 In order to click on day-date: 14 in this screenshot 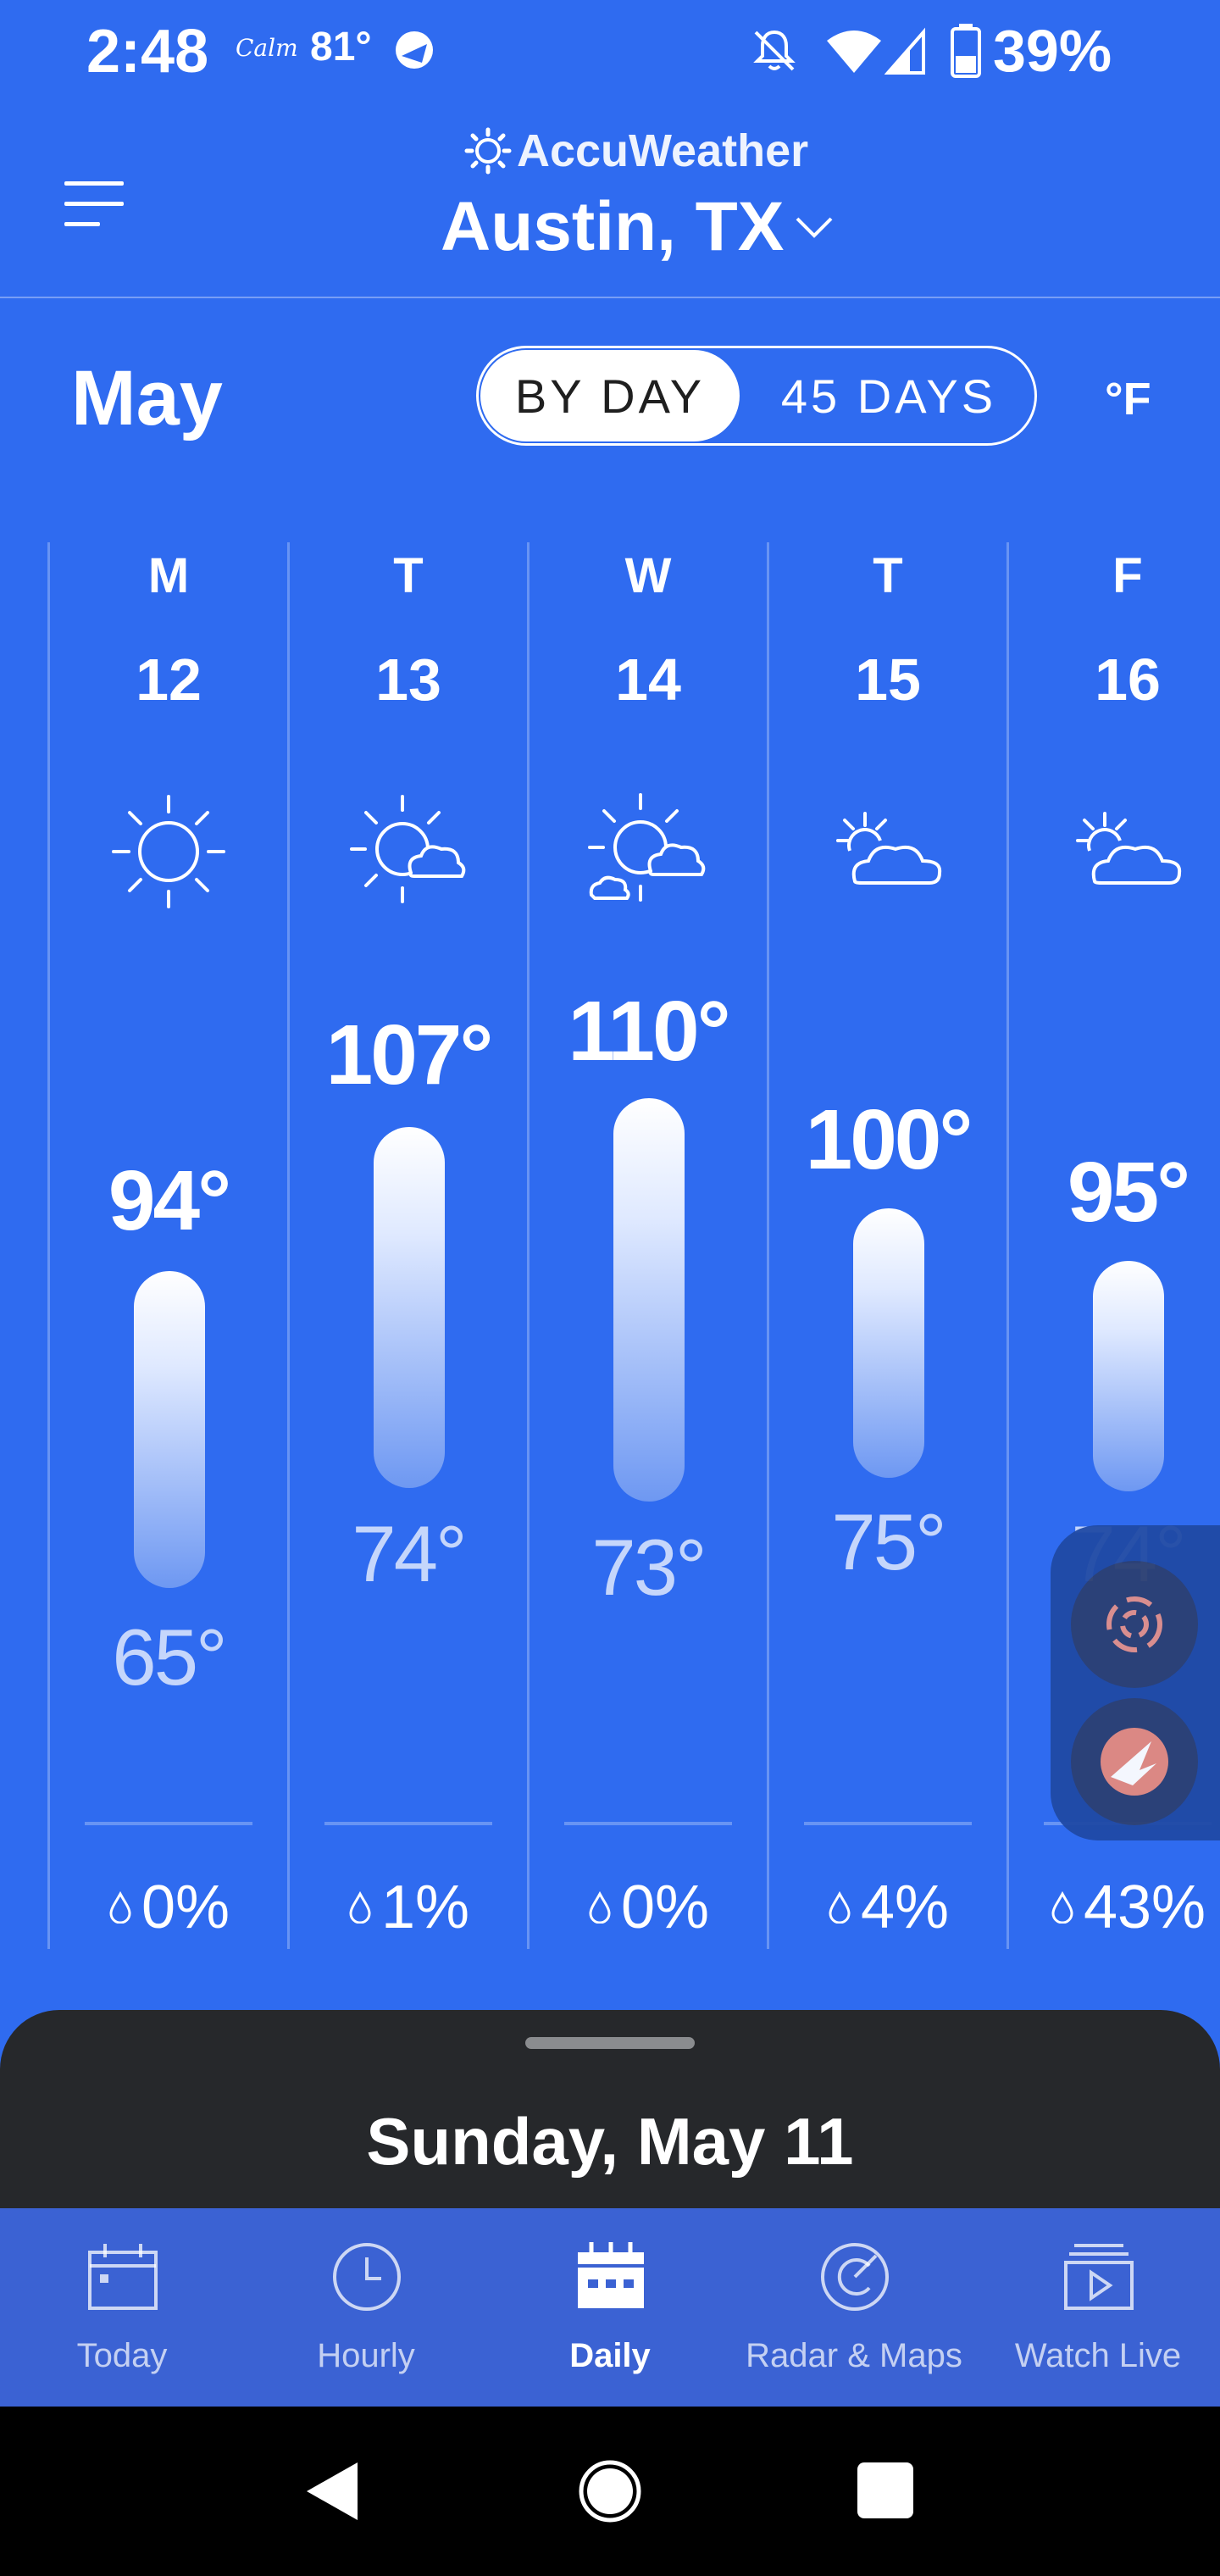, I will do `click(648, 680)`.